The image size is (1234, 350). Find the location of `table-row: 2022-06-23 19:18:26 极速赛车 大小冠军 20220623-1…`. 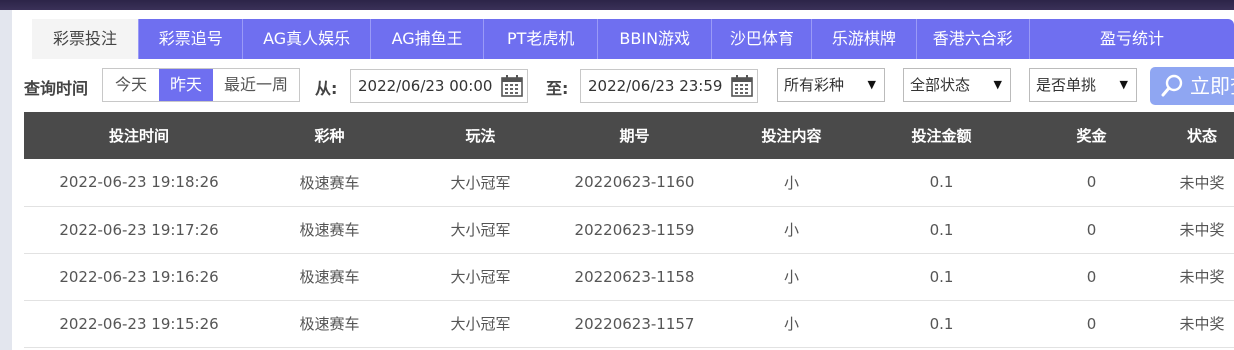

table-row: 2022-06-23 19:18:26 极速赛车 大小冠军 20220623-1… is located at coordinates (629, 182).